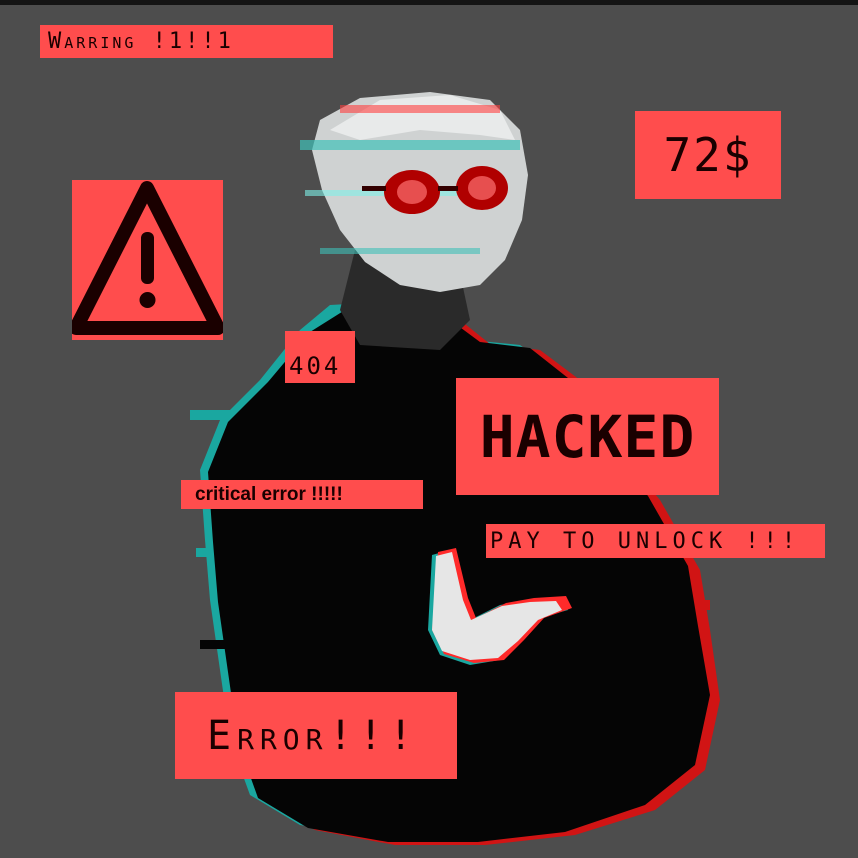 The width and height of the screenshot is (858, 858). I want to click on warning-sign-box, so click(147, 260).